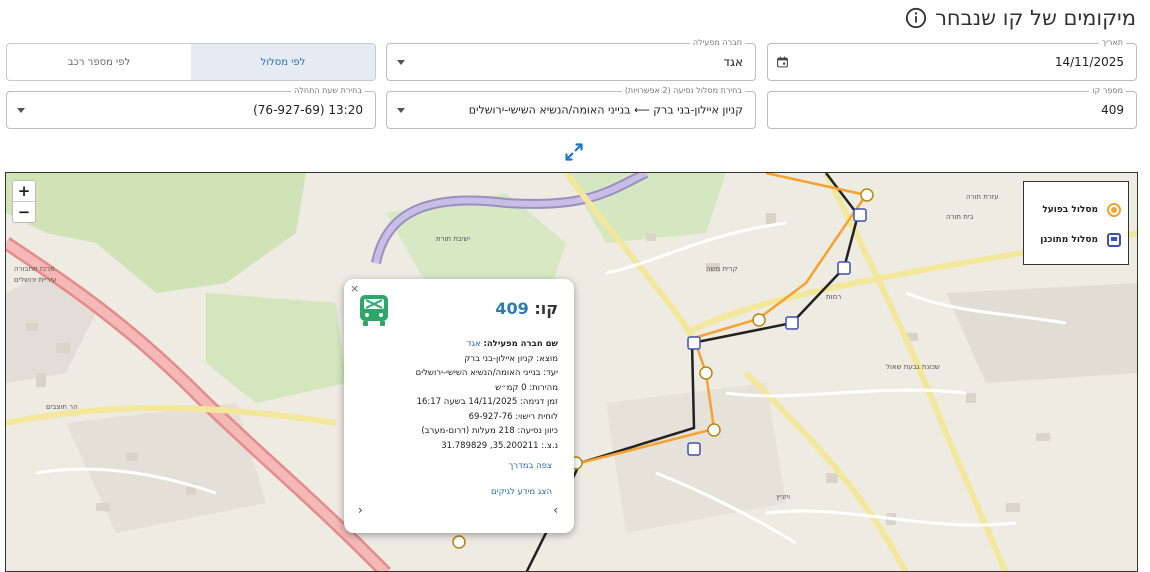 The width and height of the screenshot is (1150, 572). I want to click on popup-line-label: קו:, so click(546, 308).